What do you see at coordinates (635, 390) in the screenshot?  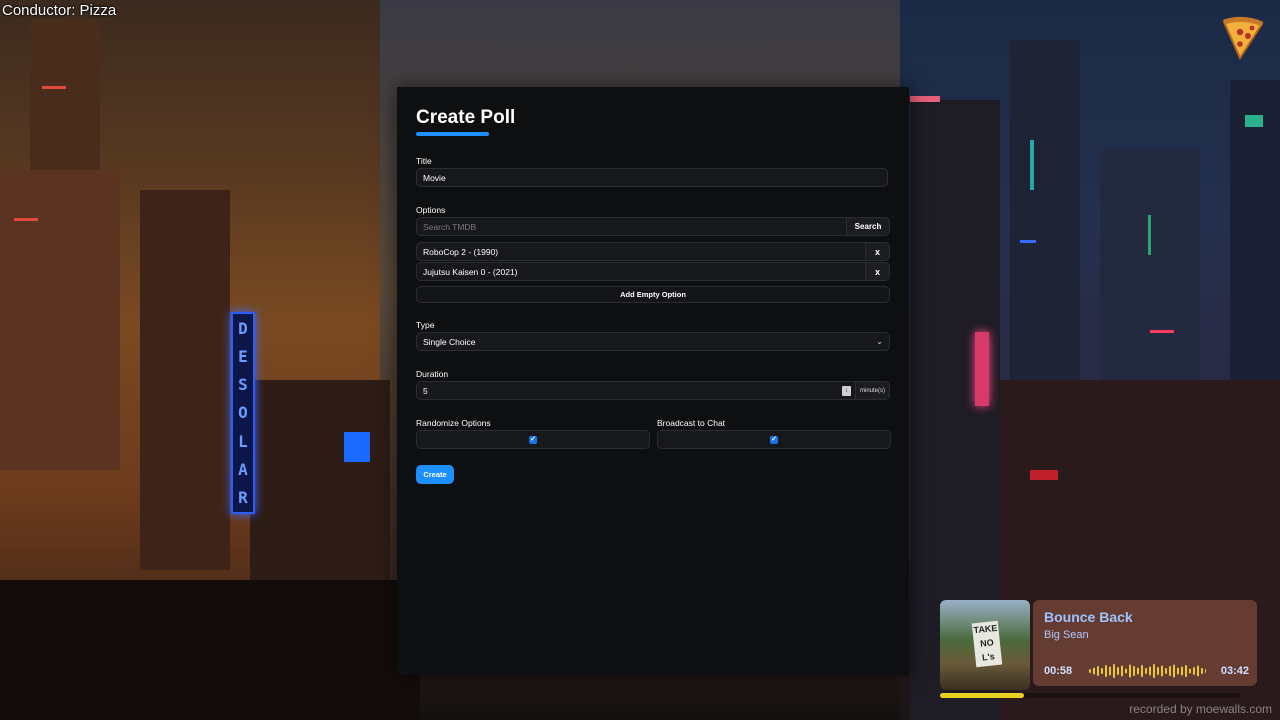 I see `duration-input: 5 ↕` at bounding box center [635, 390].